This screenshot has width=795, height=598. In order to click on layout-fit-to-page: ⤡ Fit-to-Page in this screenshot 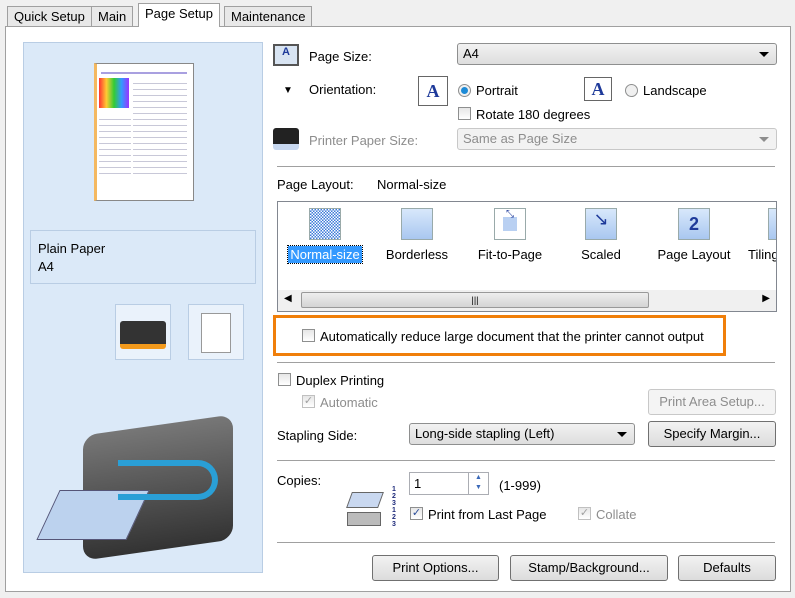, I will do `click(510, 235)`.